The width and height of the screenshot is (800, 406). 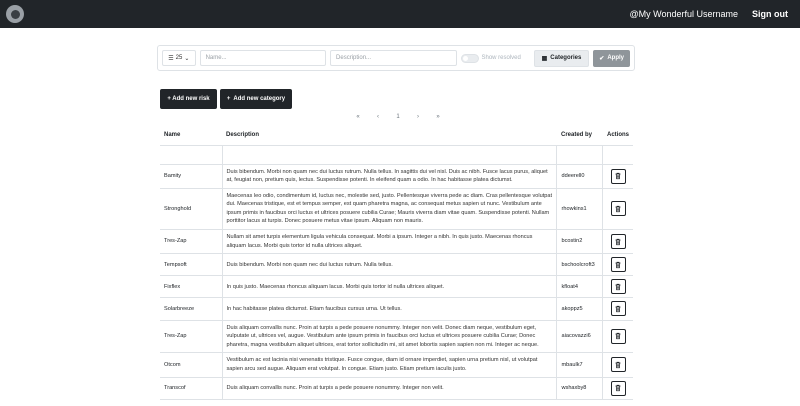 I want to click on risk-name: Stronghold, so click(x=191, y=209).